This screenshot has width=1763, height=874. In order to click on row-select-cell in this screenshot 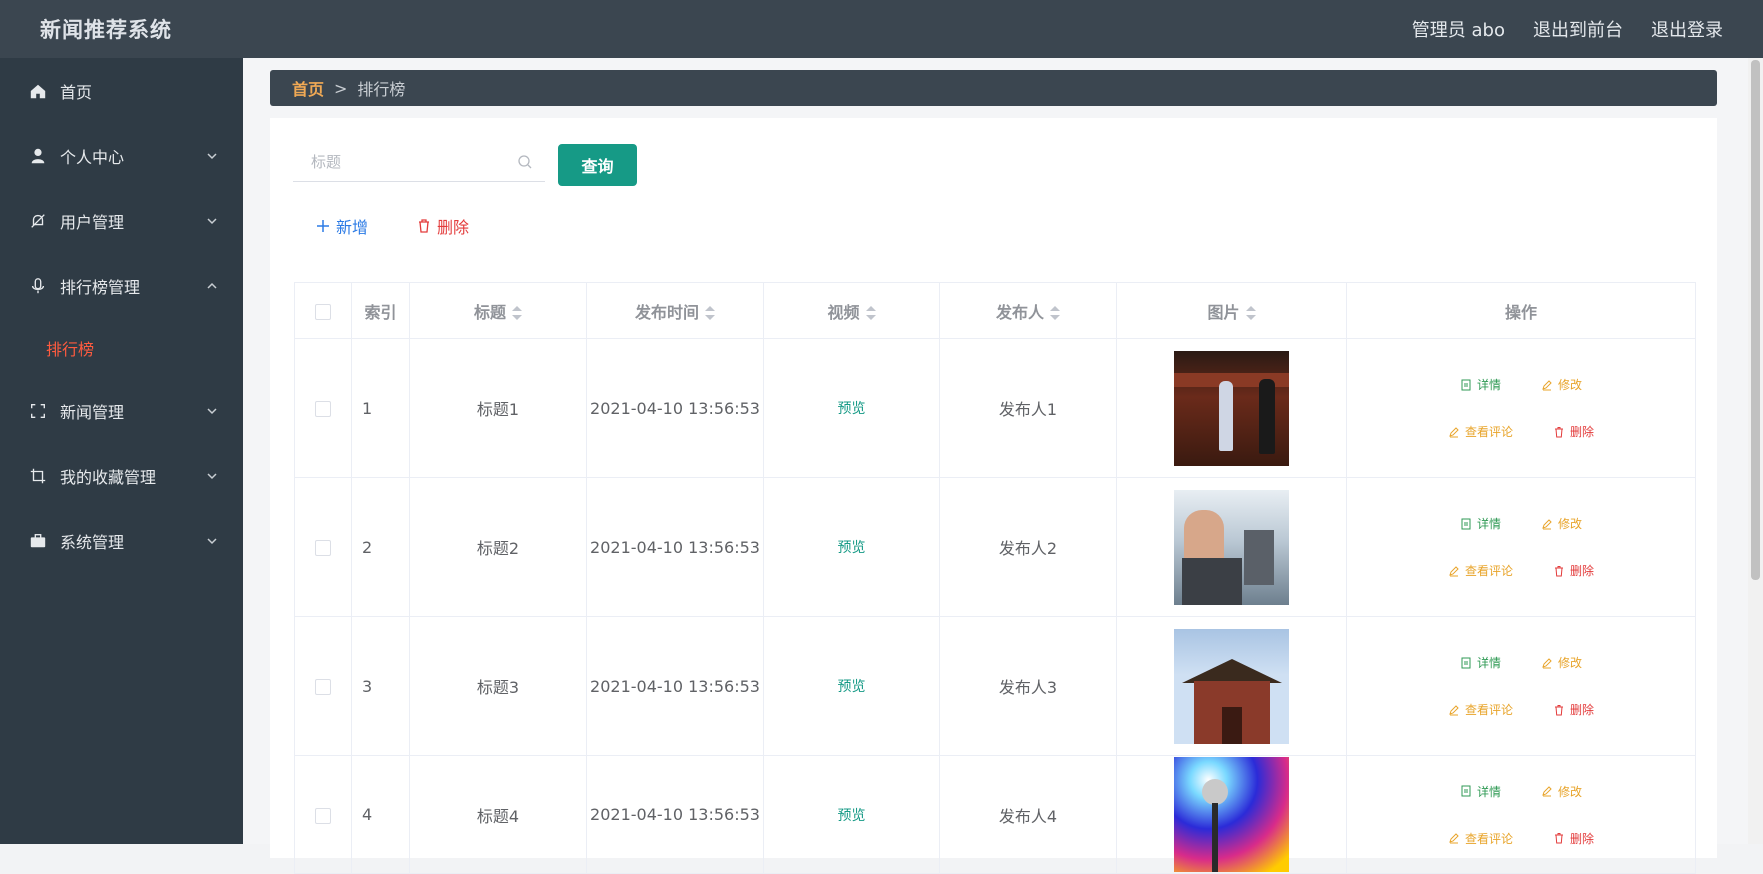, I will do `click(323, 547)`.